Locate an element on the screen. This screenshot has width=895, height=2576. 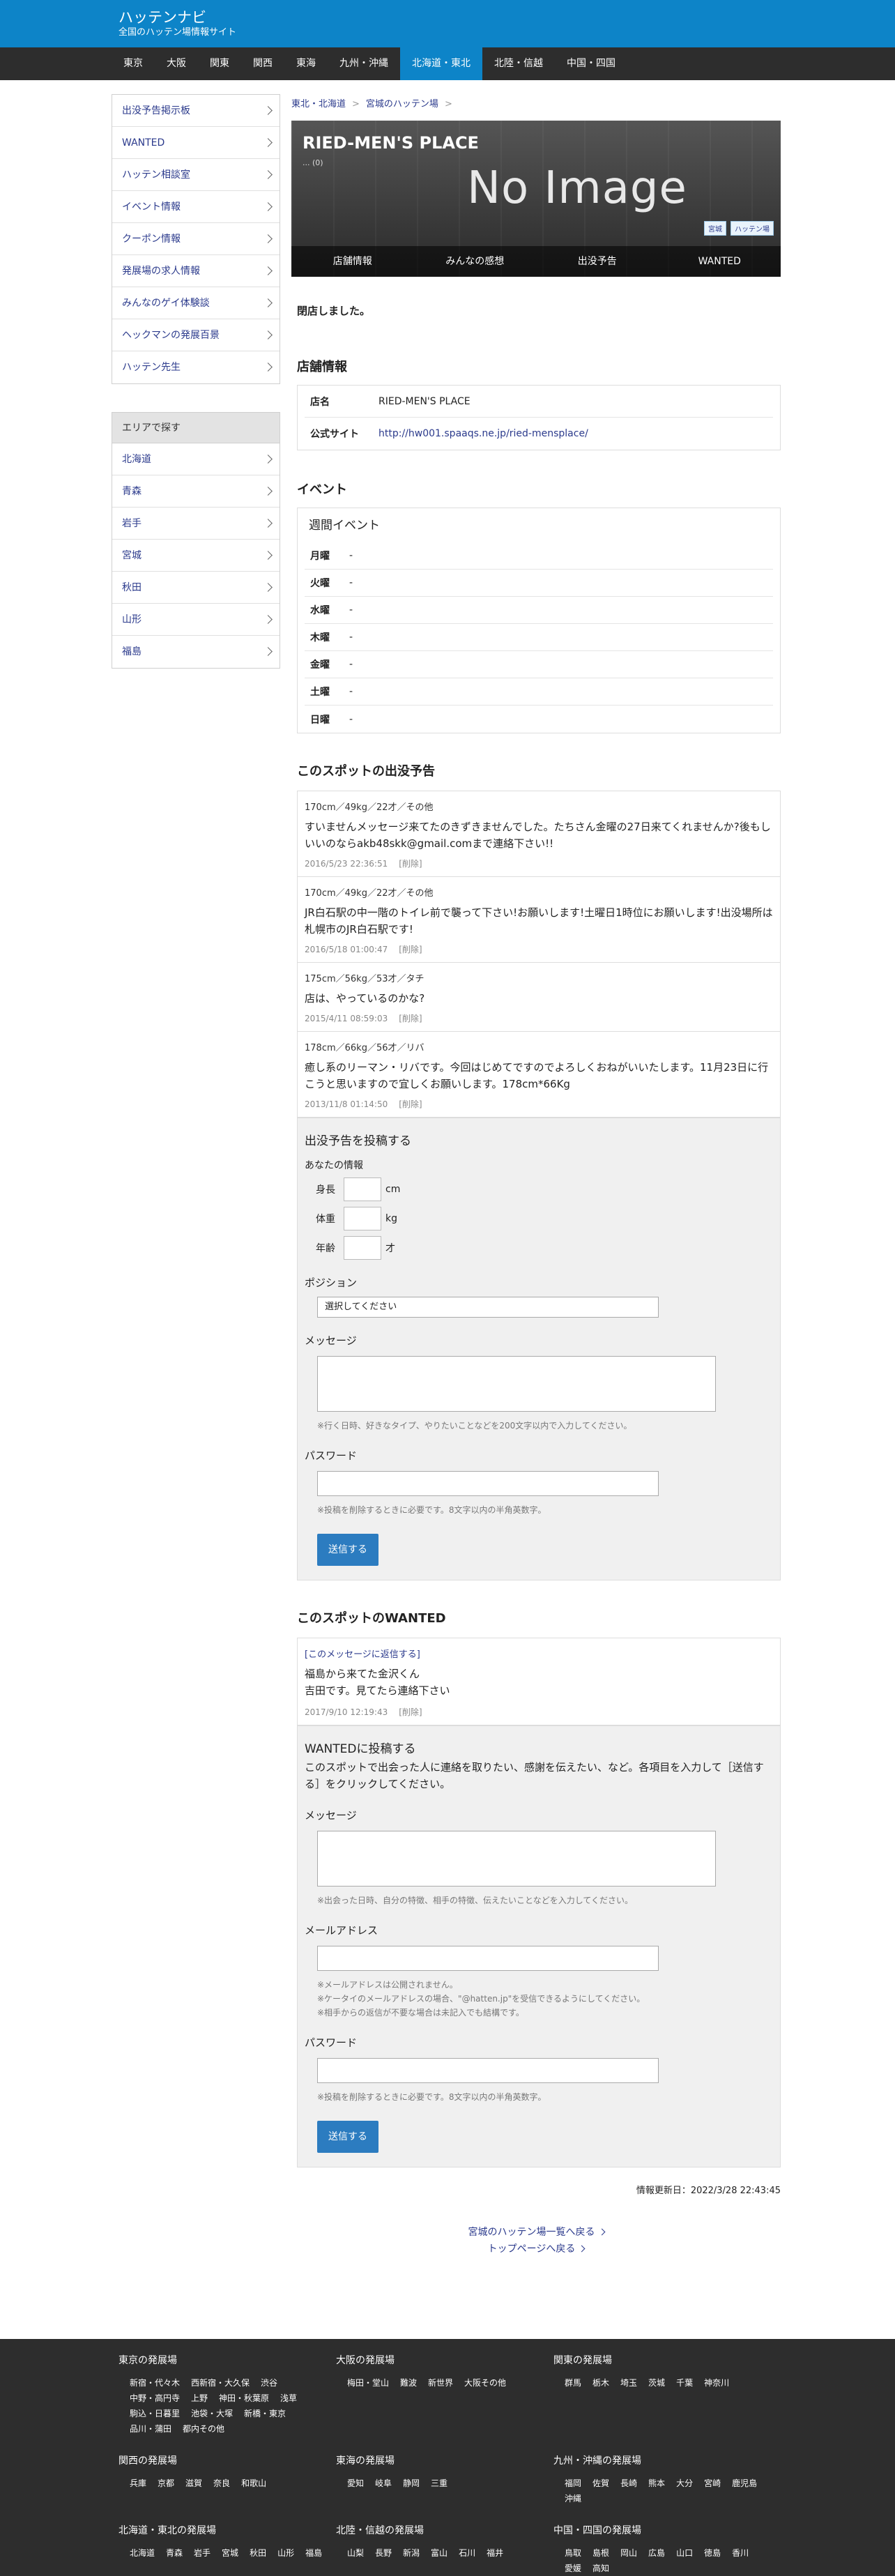
footer-link: 山口 is located at coordinates (684, 2553).